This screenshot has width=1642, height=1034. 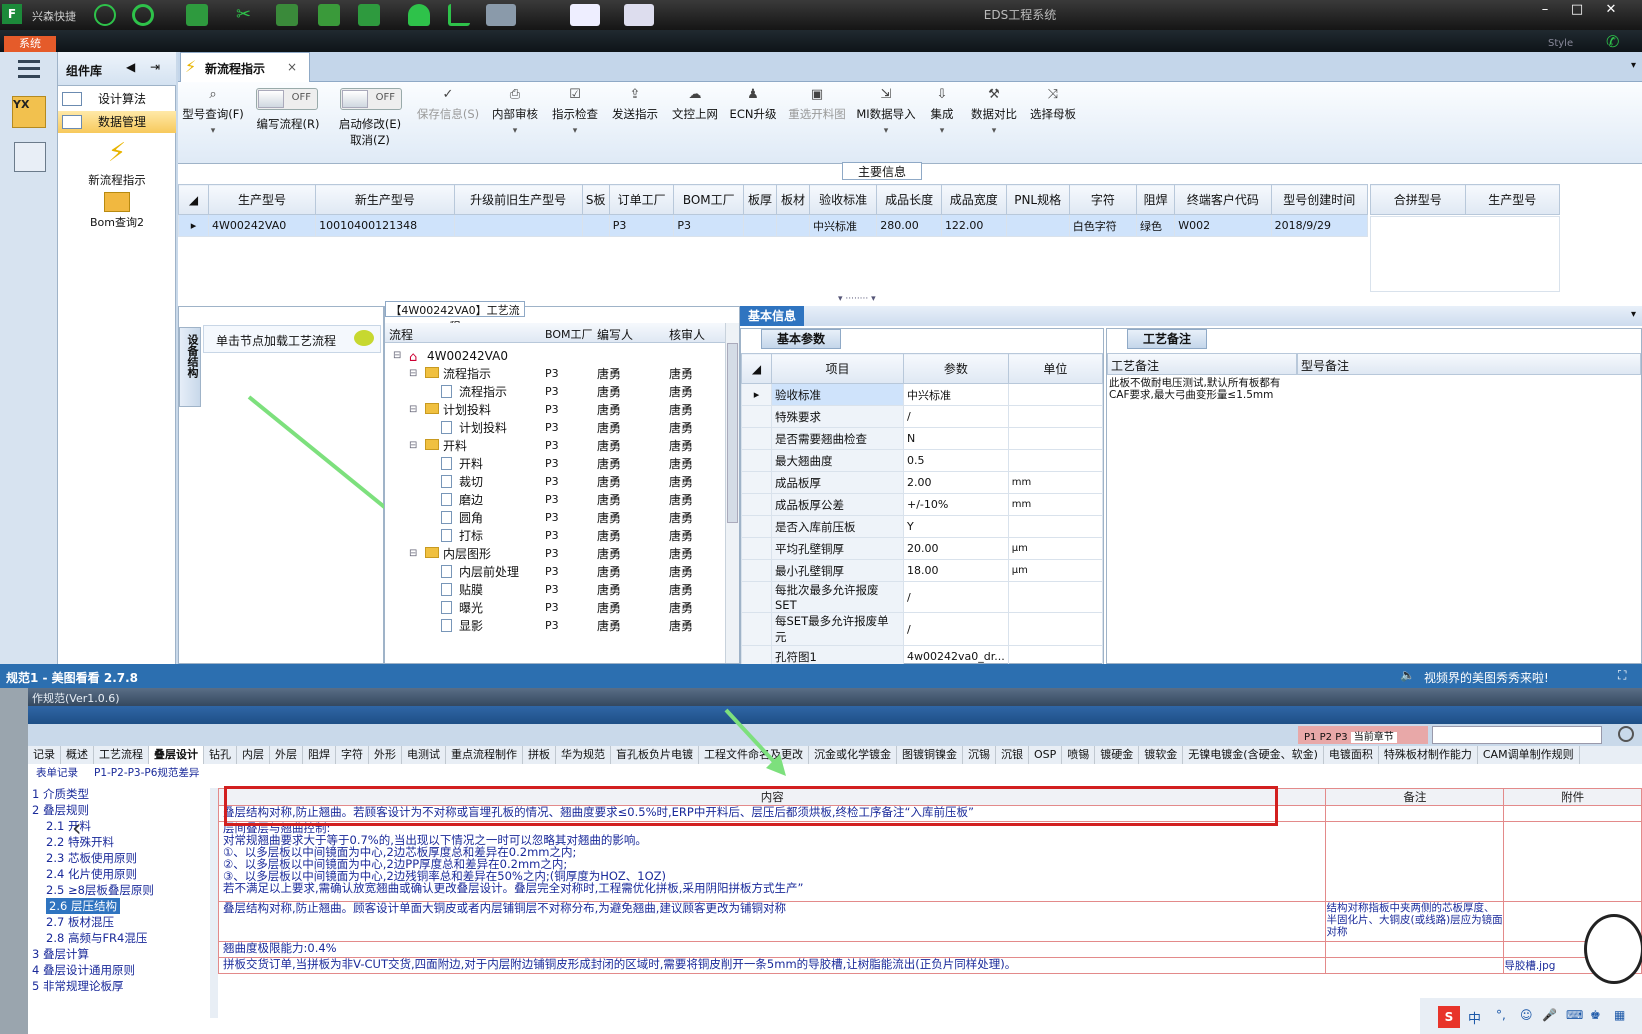 I want to click on doc-tab: 外形, so click(x=385, y=755).